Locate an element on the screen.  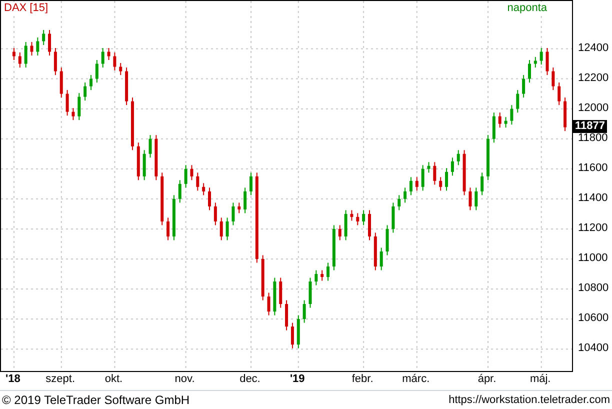
interval-label: naponta is located at coordinates (527, 9).